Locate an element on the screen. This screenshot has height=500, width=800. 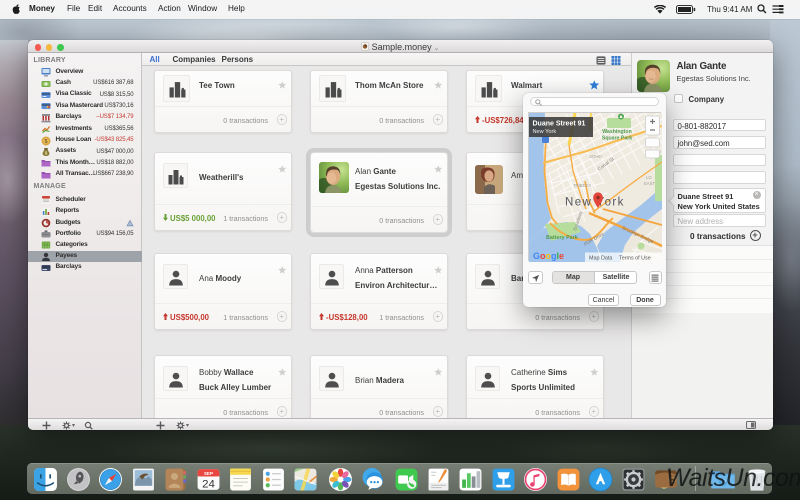
svg-text: Battery Park is located at coordinates (562, 238).